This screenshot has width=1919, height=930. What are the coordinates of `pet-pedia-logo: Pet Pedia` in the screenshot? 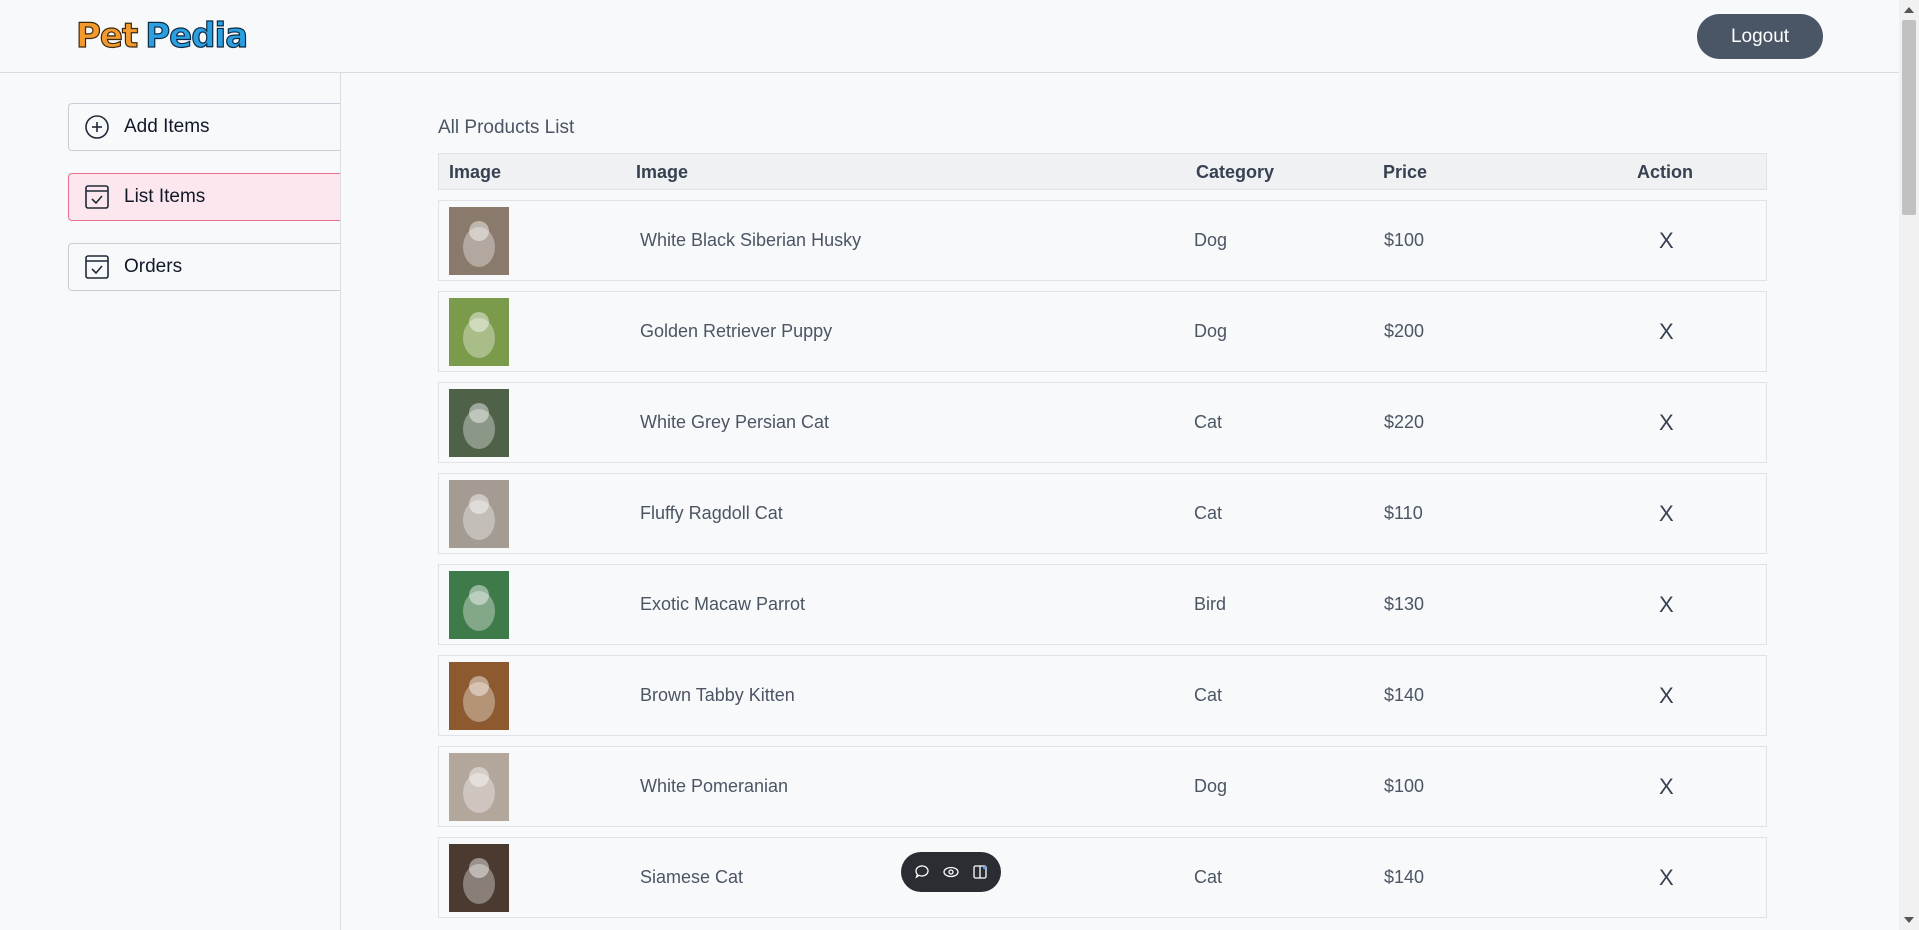 It's located at (162, 36).